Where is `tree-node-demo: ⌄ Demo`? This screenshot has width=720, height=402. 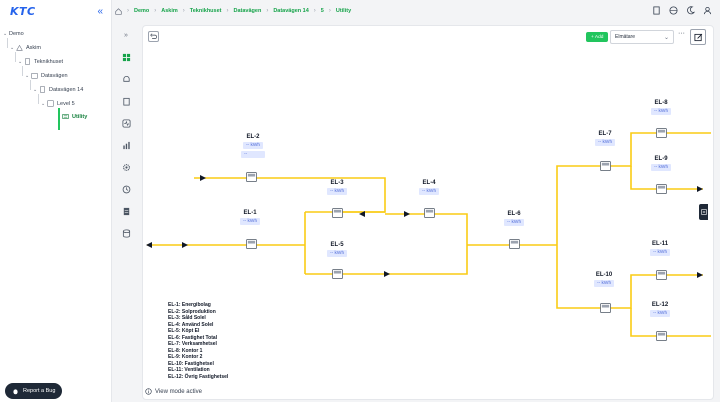
tree-node-demo: ⌄ Demo is located at coordinates (13, 33).